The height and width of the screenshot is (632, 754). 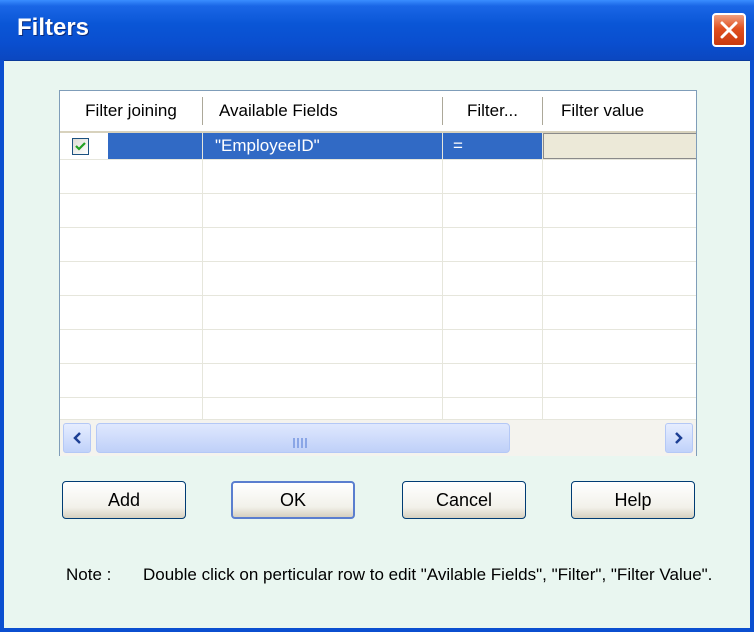 What do you see at coordinates (377, 30) in the screenshot?
I see `title-bar: Filters` at bounding box center [377, 30].